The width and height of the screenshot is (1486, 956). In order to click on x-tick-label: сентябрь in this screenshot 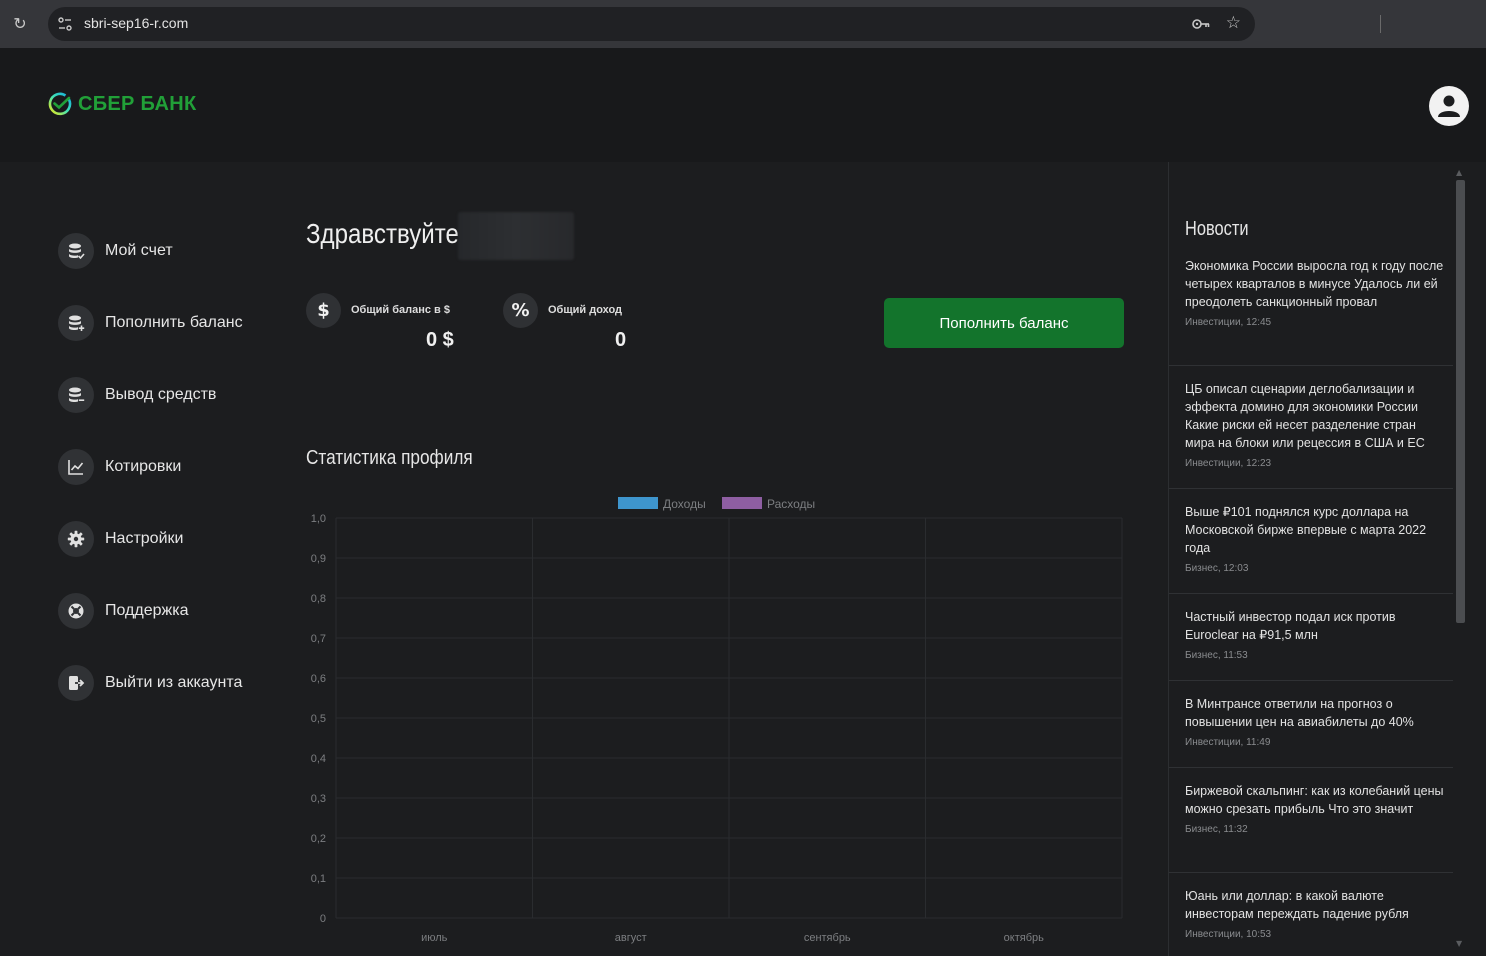, I will do `click(827, 938)`.